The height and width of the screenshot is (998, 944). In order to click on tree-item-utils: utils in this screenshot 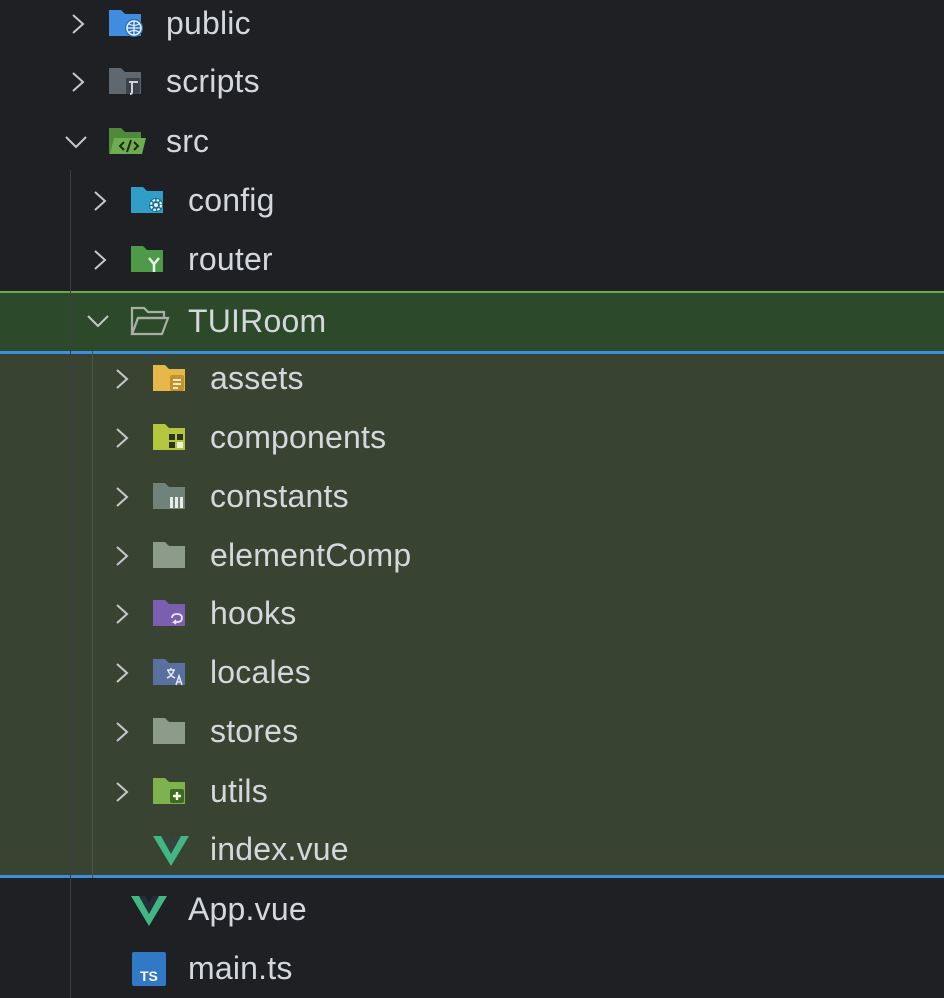, I will do `click(472, 791)`.